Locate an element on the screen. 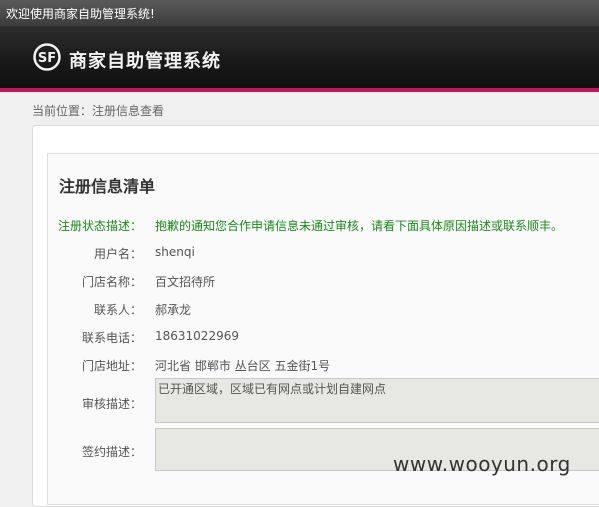 The width and height of the screenshot is (599, 507). svg-text: SF is located at coordinates (47, 58).